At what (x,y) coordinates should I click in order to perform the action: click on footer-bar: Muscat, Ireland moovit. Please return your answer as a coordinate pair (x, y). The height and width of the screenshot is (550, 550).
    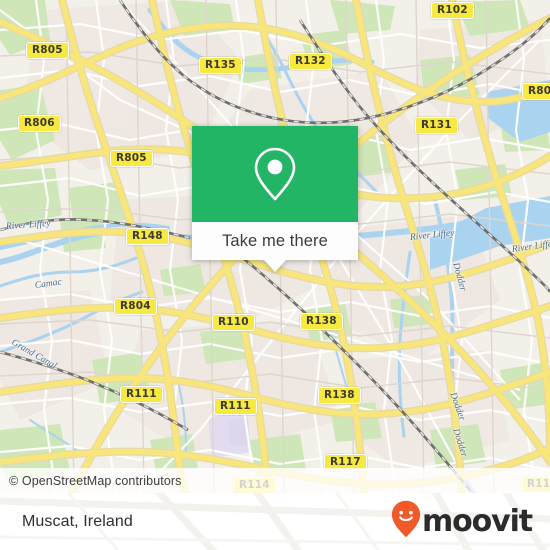
    Looking at the image, I should click on (275, 521).